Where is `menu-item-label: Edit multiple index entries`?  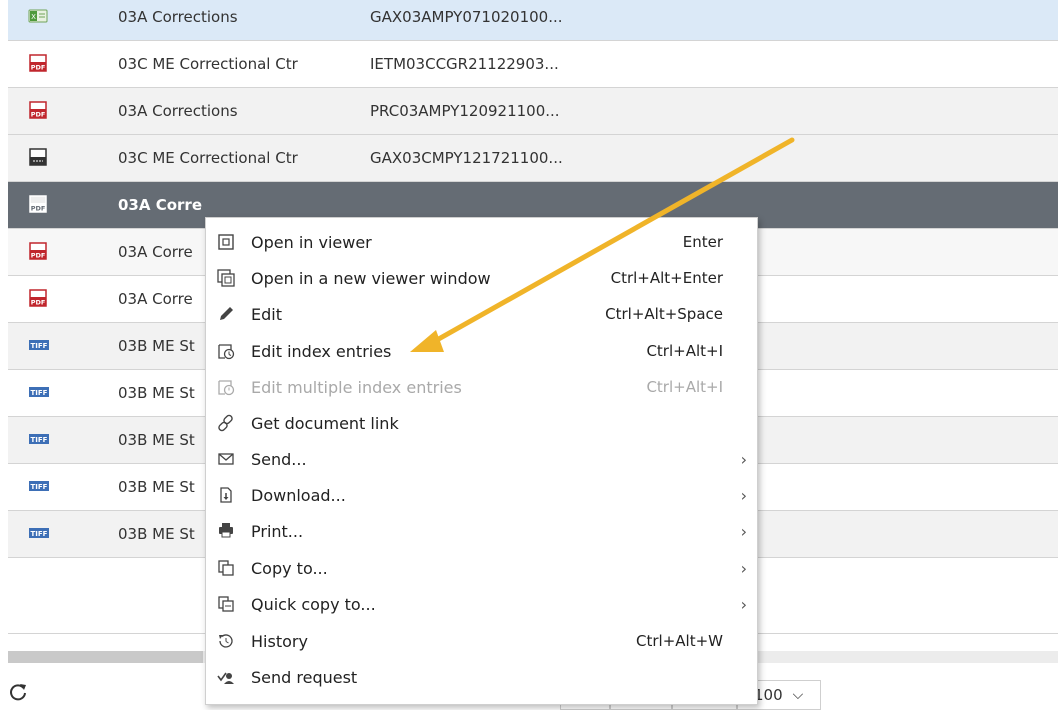
menu-item-label: Edit multiple index entries is located at coordinates (356, 387).